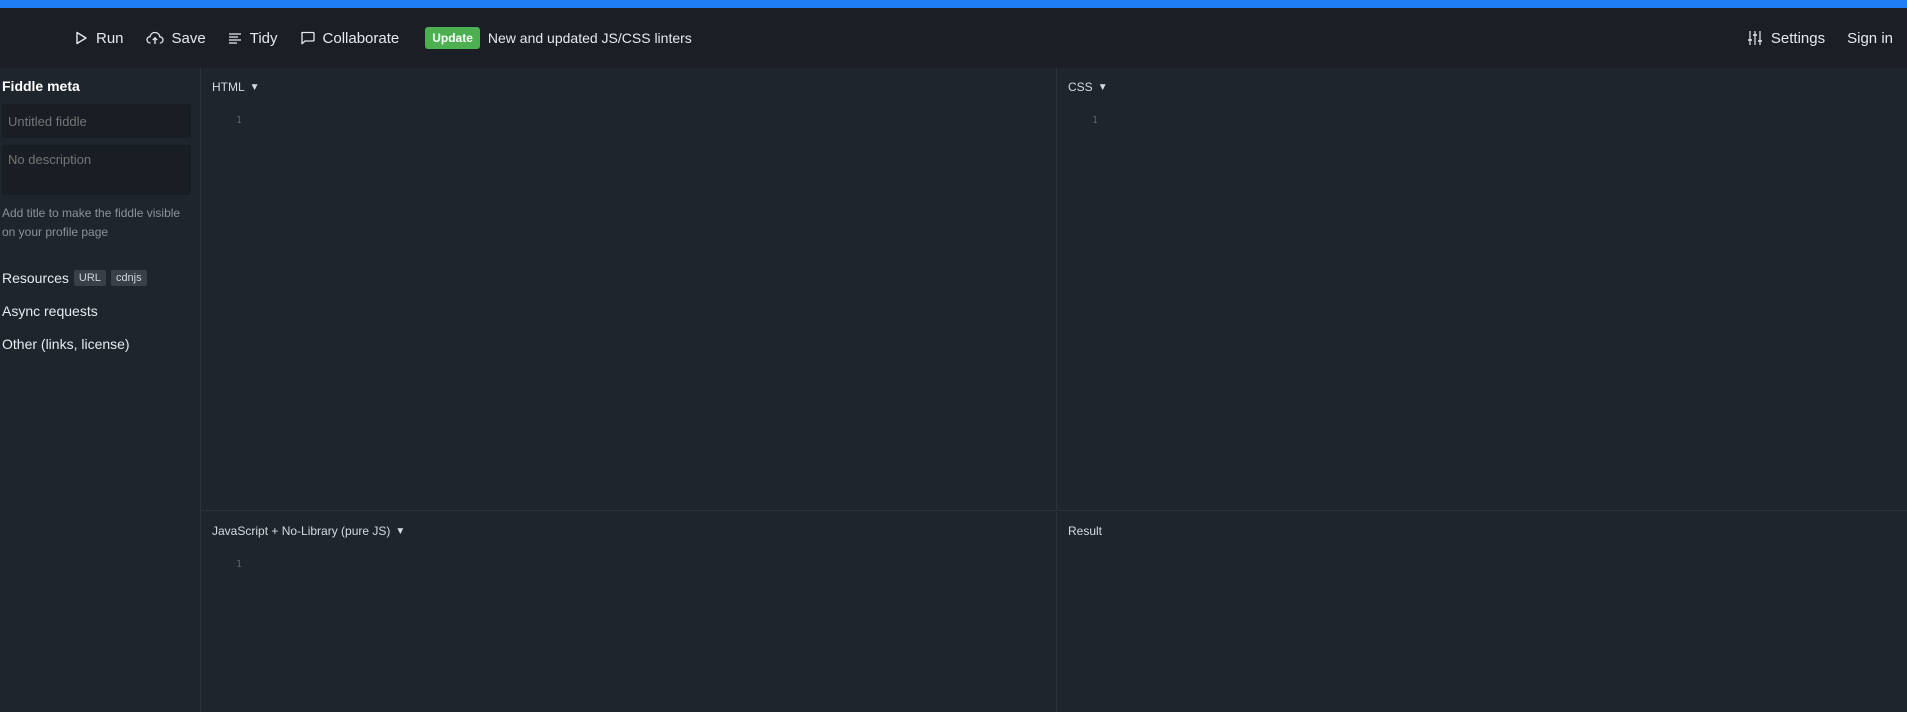 The image size is (1907, 712). I want to click on sidebar-item-resources: Resources URL cdnjs, so click(100, 278).